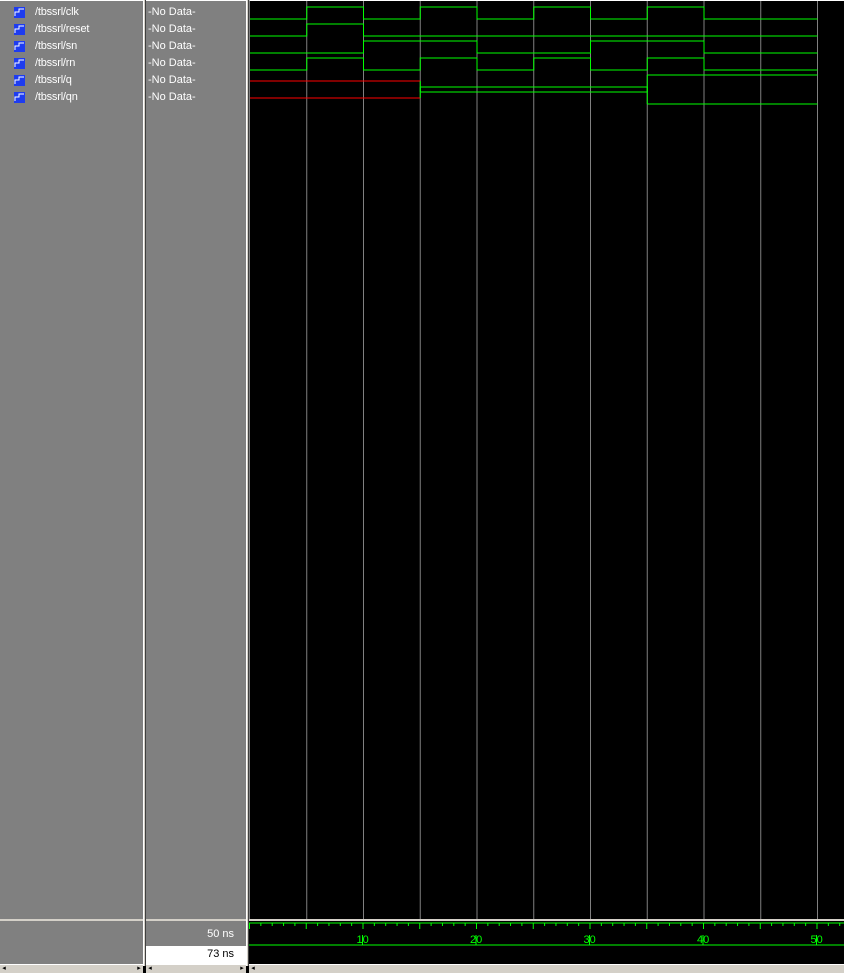 This screenshot has width=844, height=973. I want to click on signal-name: /tbssrl/rn, so click(55, 63).